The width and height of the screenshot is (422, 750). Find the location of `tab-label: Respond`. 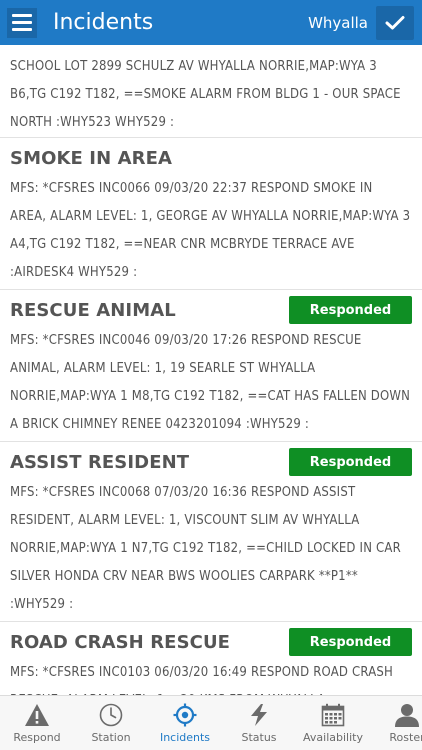

tab-label: Respond is located at coordinates (37, 737).